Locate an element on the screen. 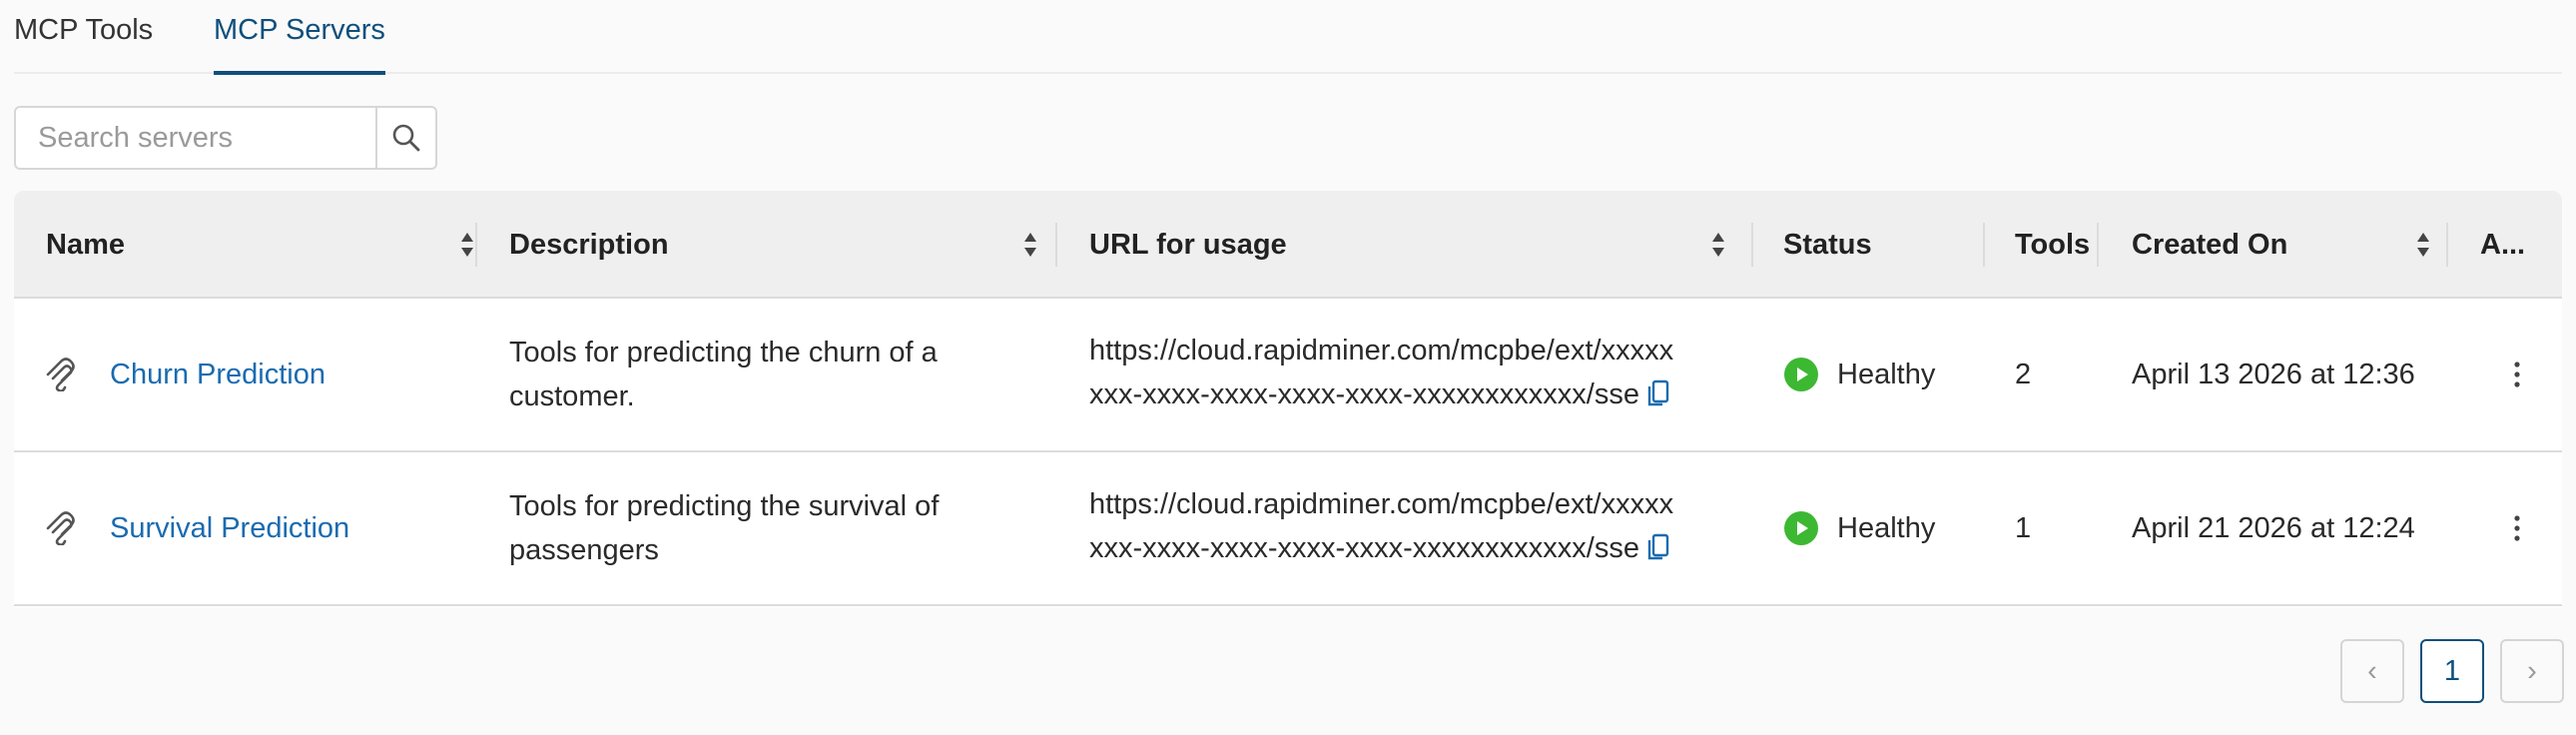 This screenshot has height=735, width=2576. tab-mcp-tools: MCP Tools is located at coordinates (83, 42).